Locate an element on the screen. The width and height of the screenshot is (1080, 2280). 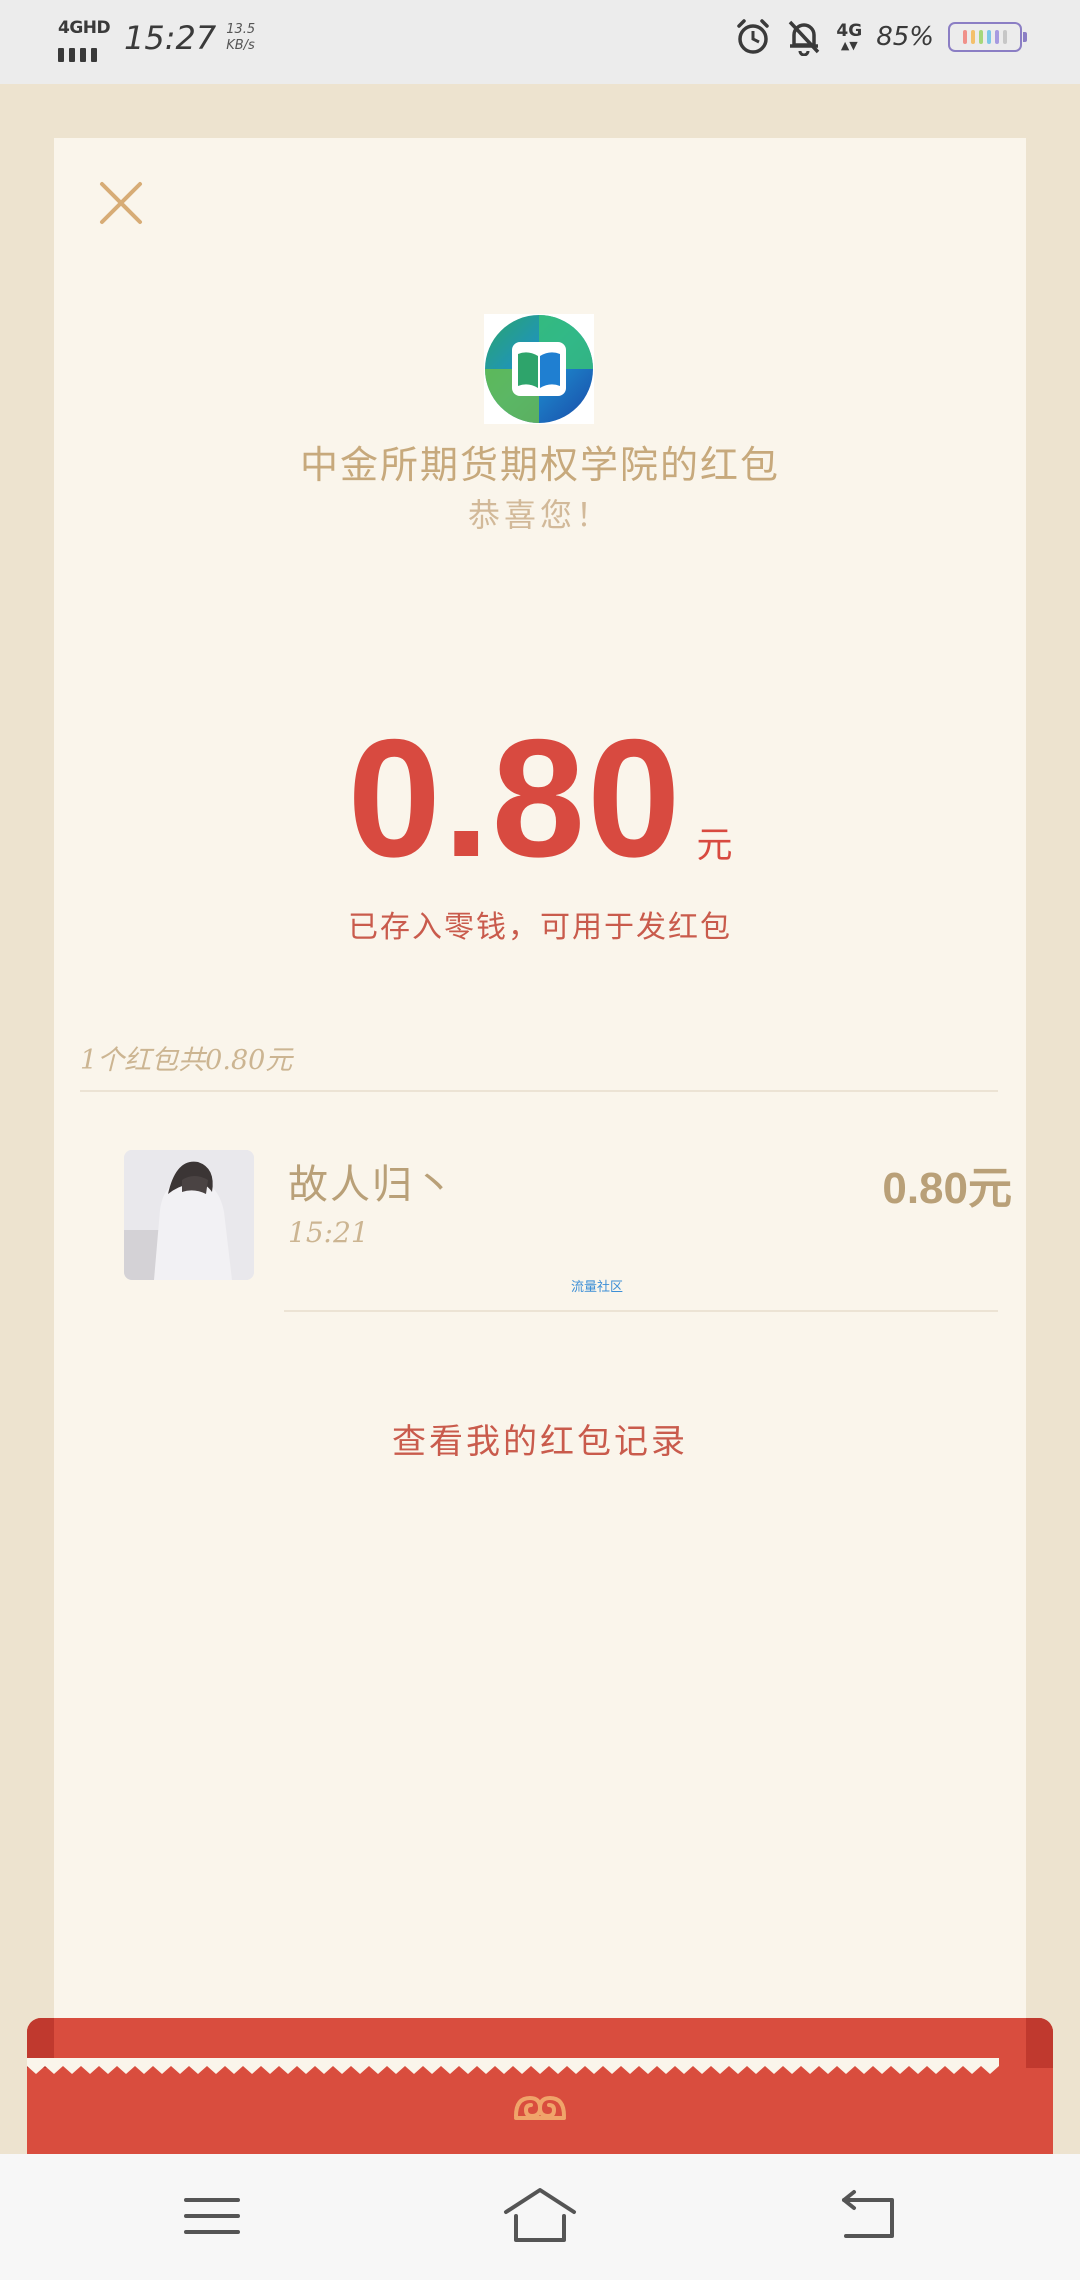
battery-icon is located at coordinates (987, 37).